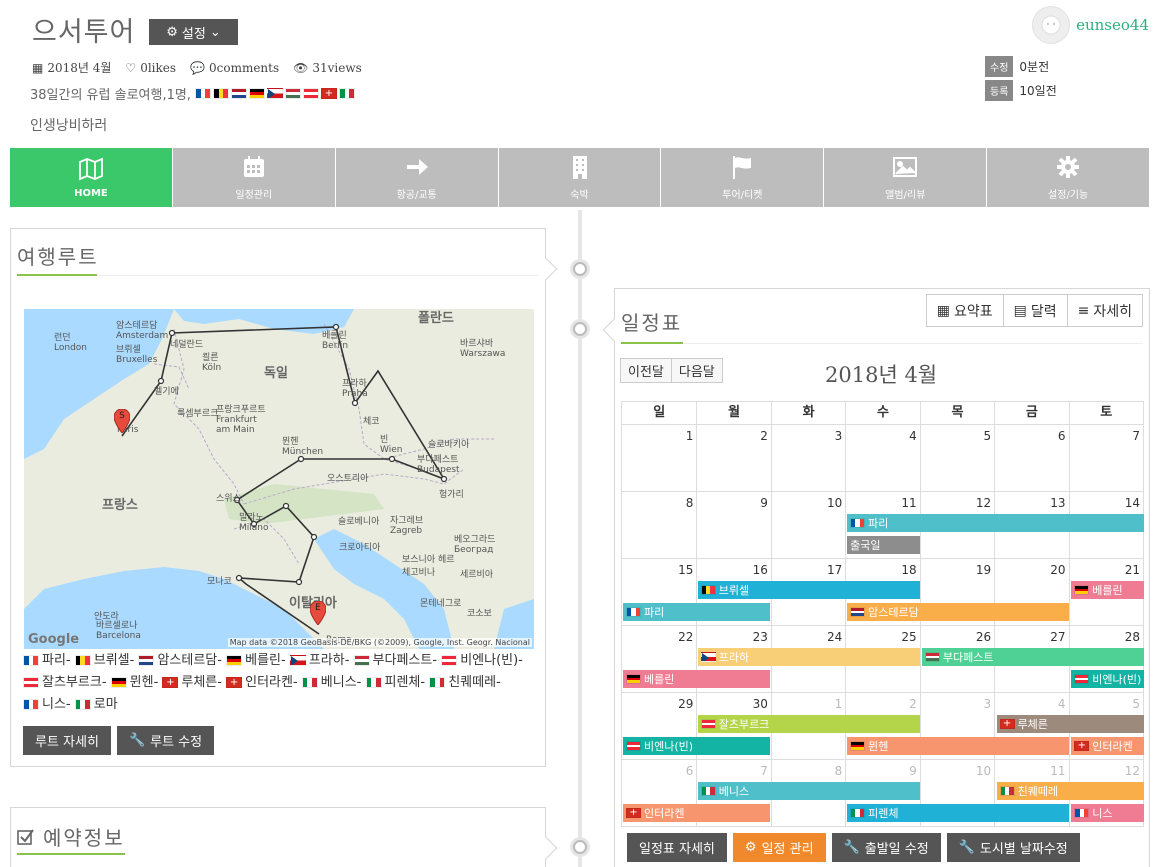  Describe the element at coordinates (318, 613) in the screenshot. I see `end-marker: E` at that location.